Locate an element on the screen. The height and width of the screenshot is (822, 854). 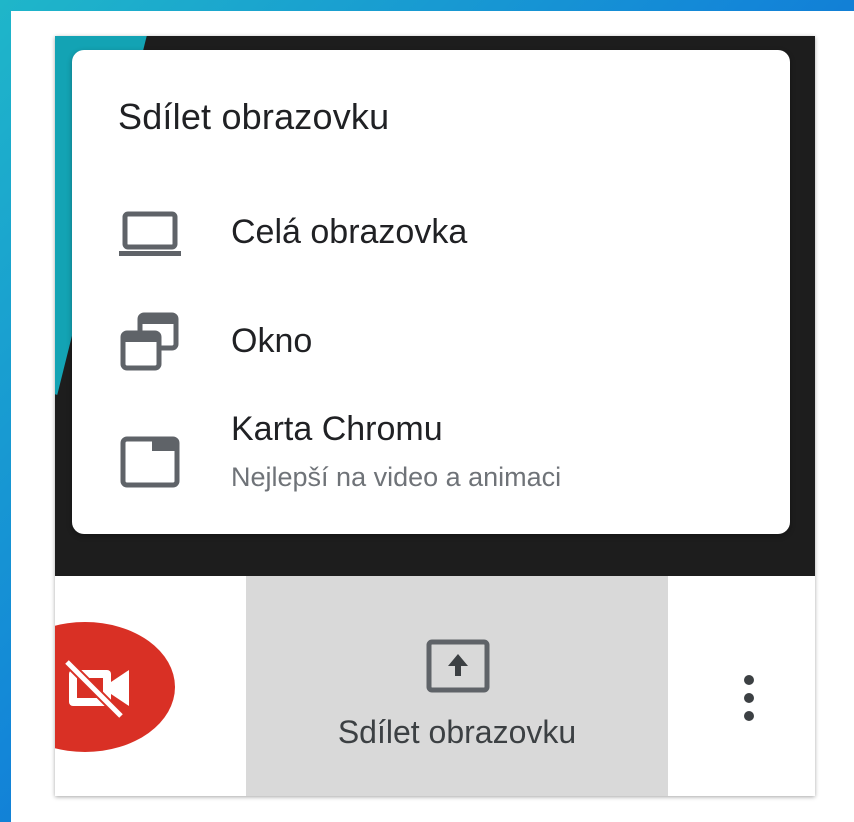
menu-item-sublabel: Nejlepší na video a animaci is located at coordinates (396, 477).